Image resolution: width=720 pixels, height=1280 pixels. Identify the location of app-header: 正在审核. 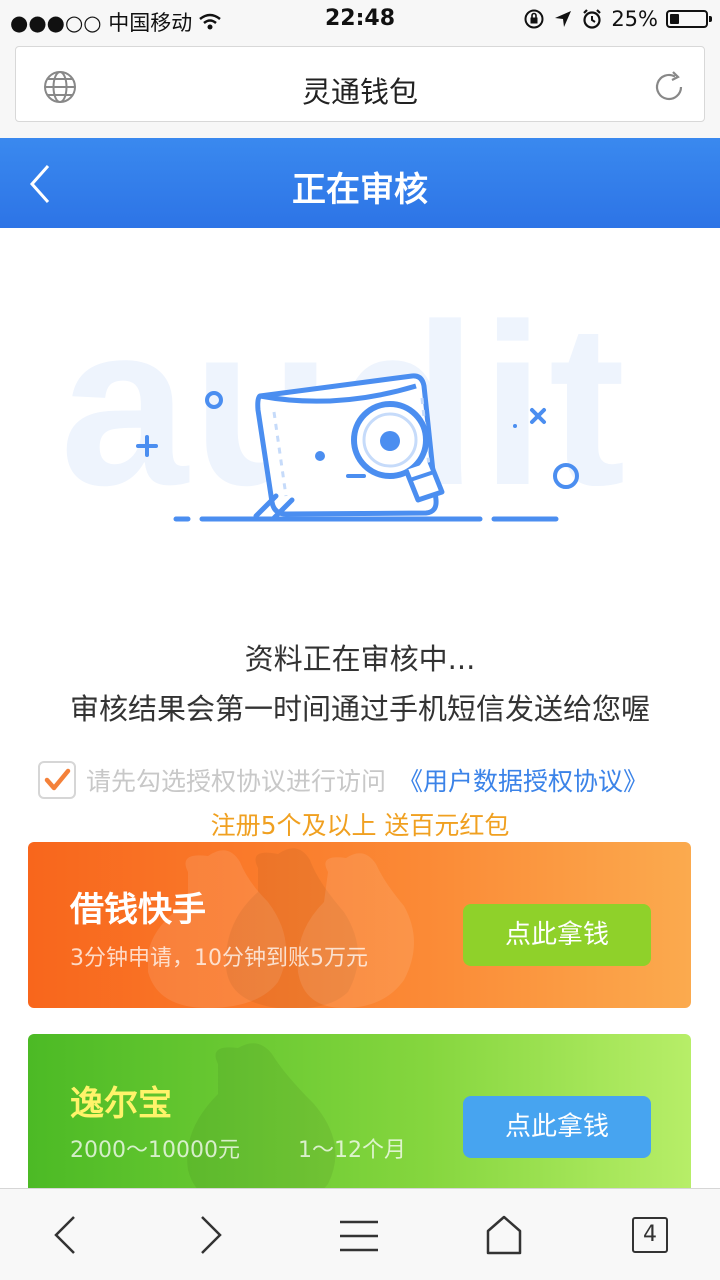
(360, 183).